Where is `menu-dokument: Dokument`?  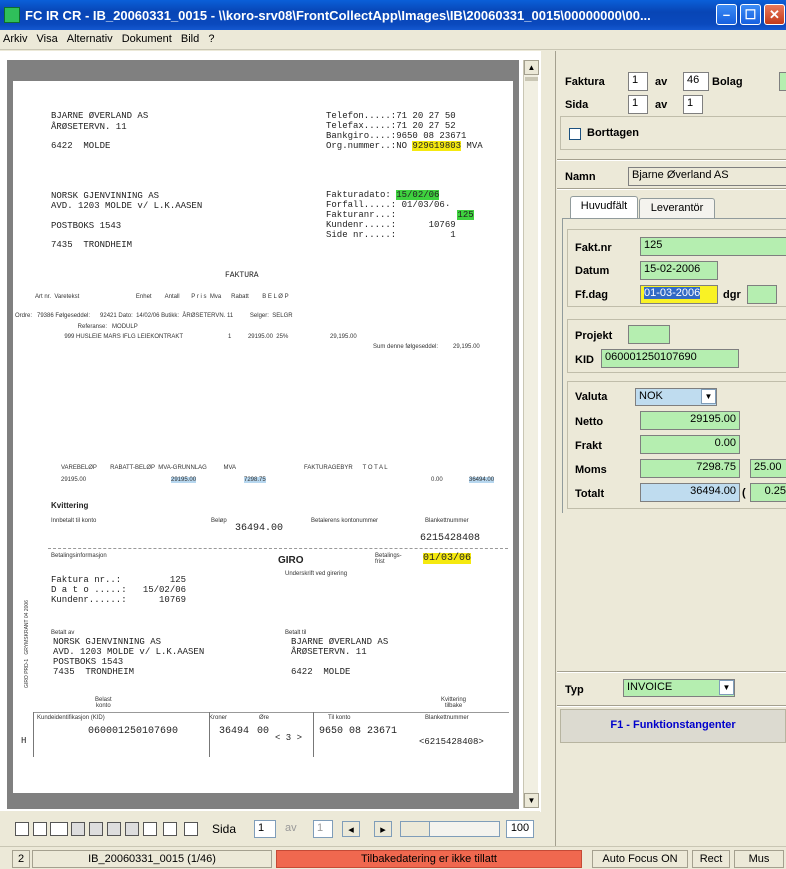
menu-dokument: Dokument is located at coordinates (147, 37).